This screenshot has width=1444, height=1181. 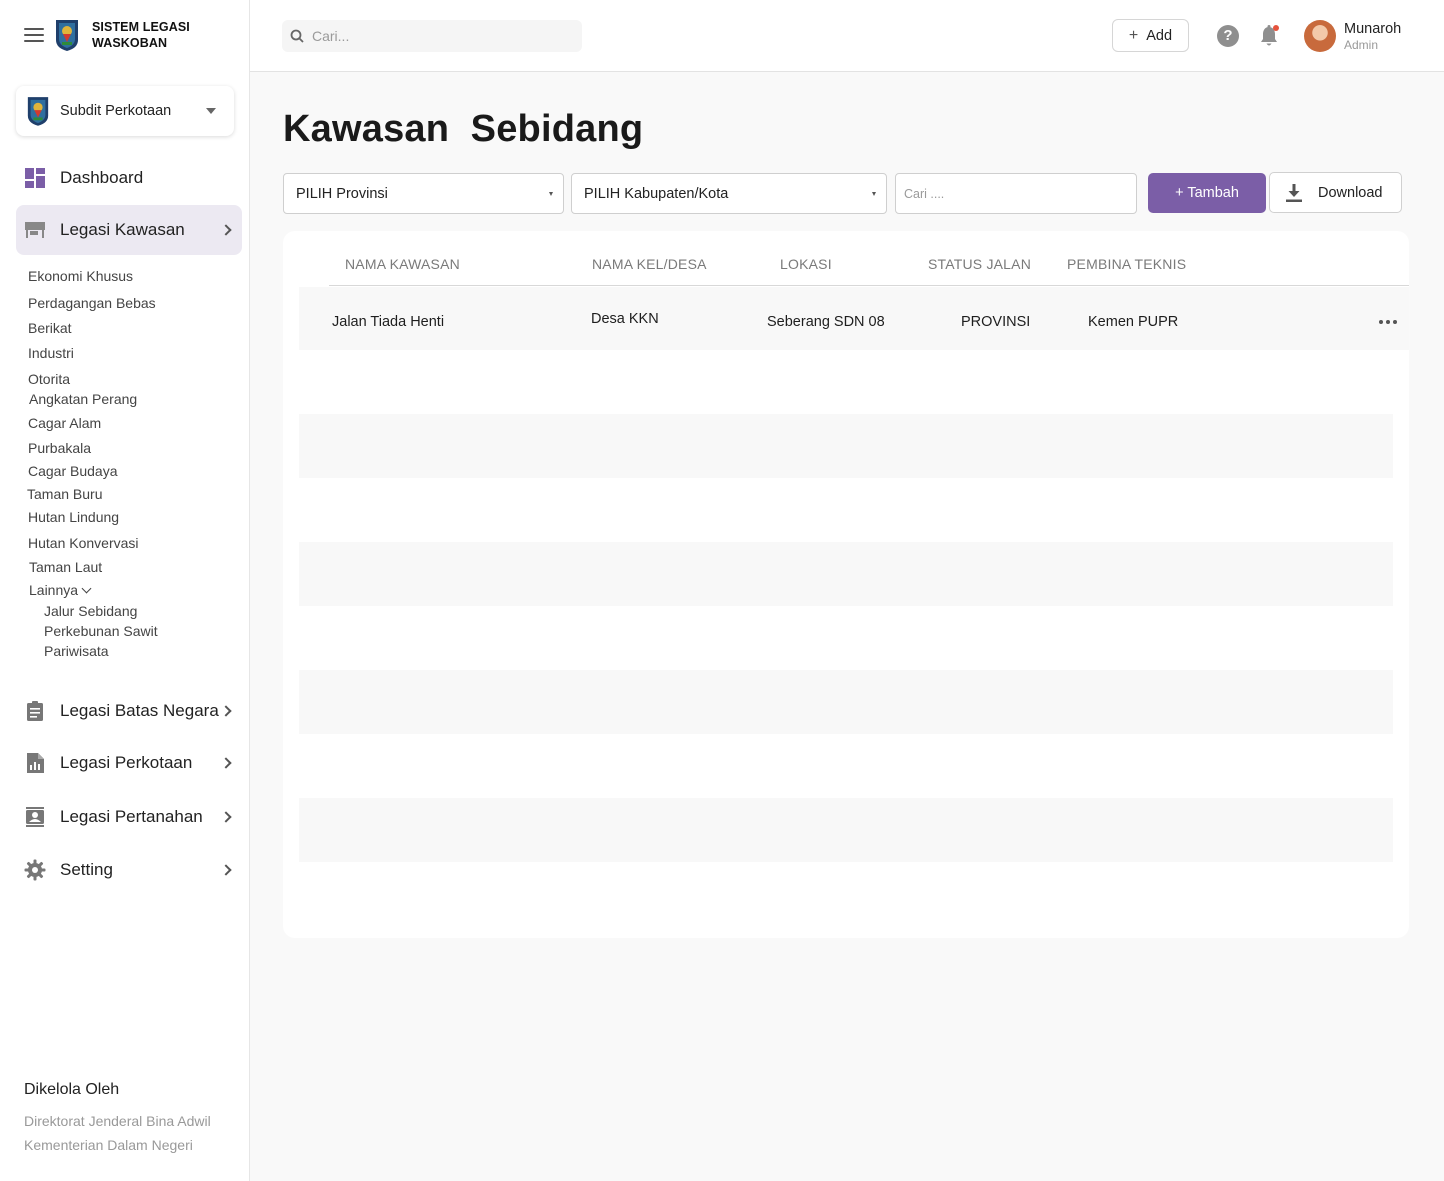 I want to click on table-search, so click(x=1016, y=193).